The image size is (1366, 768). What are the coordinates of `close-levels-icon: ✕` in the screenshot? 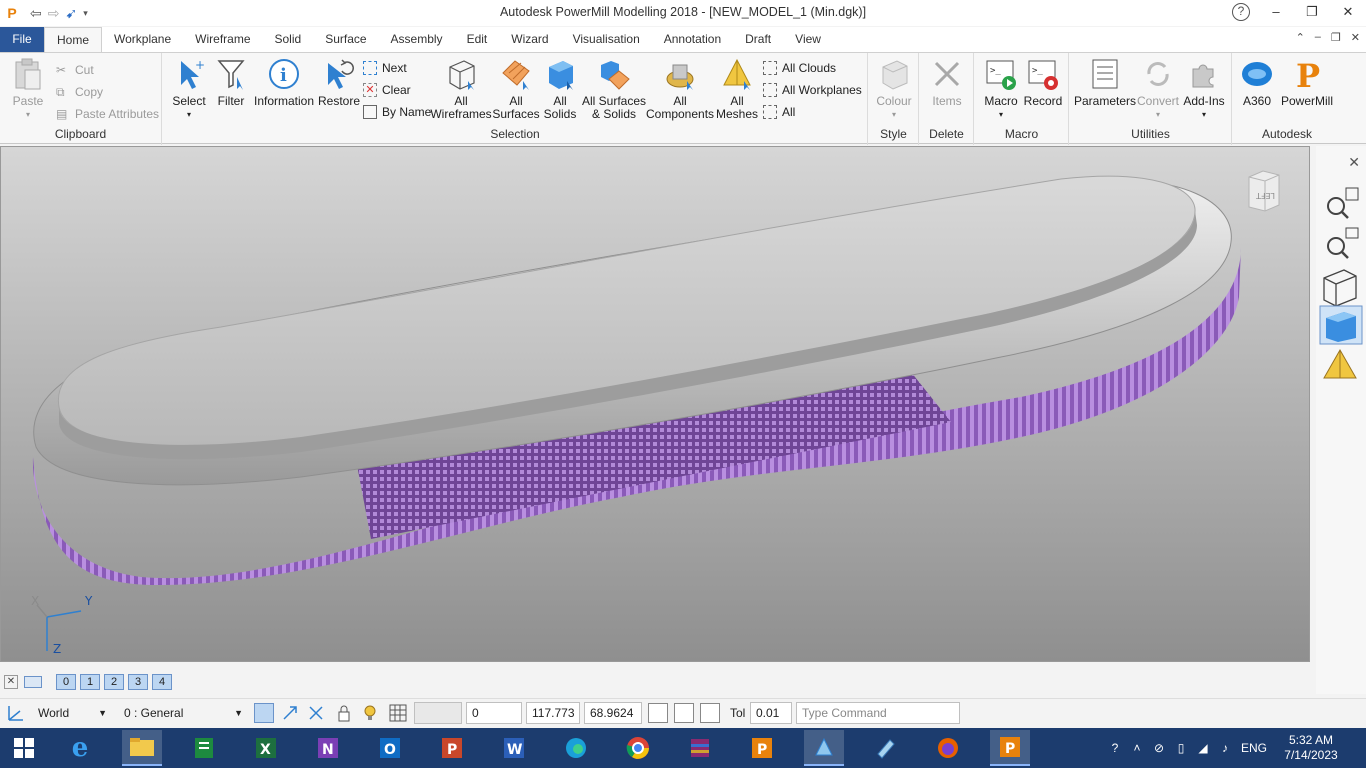 It's located at (11, 682).